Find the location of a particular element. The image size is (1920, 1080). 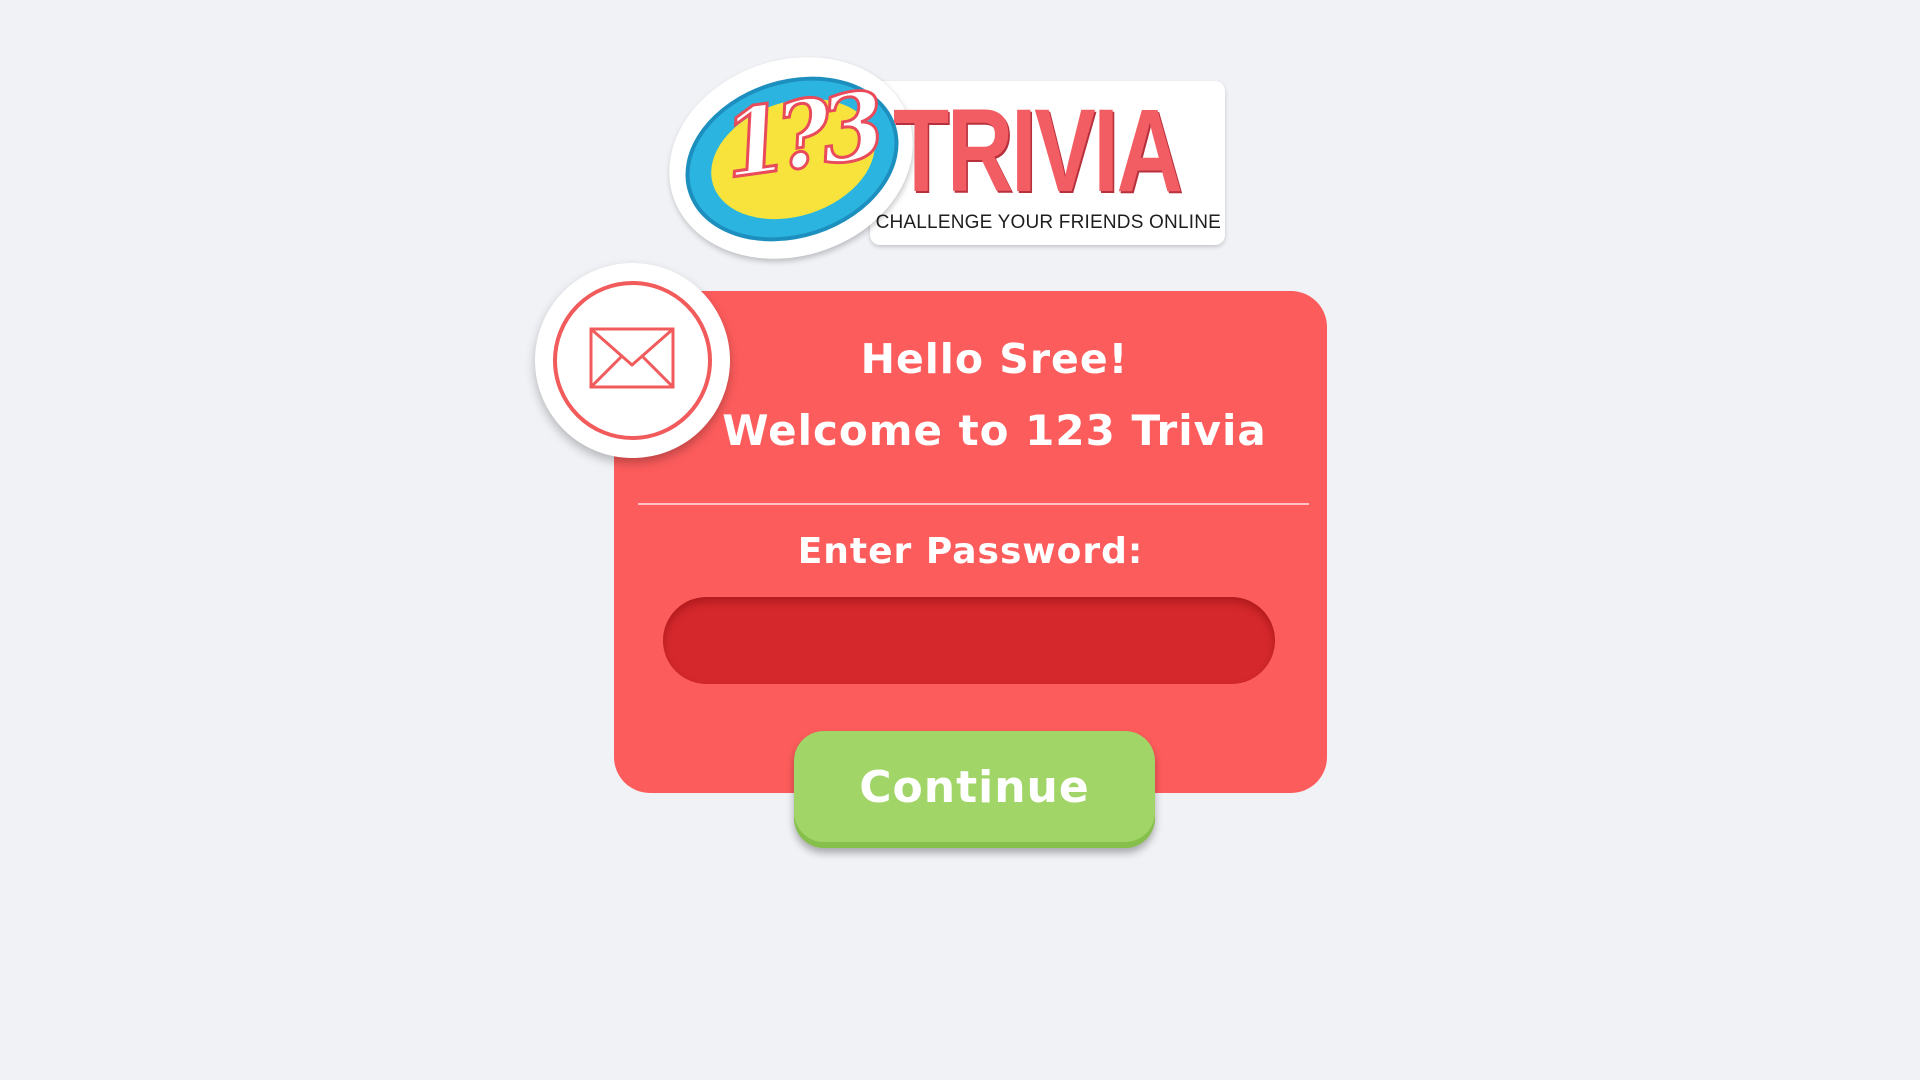

continue-button: Continue is located at coordinates (974, 789).